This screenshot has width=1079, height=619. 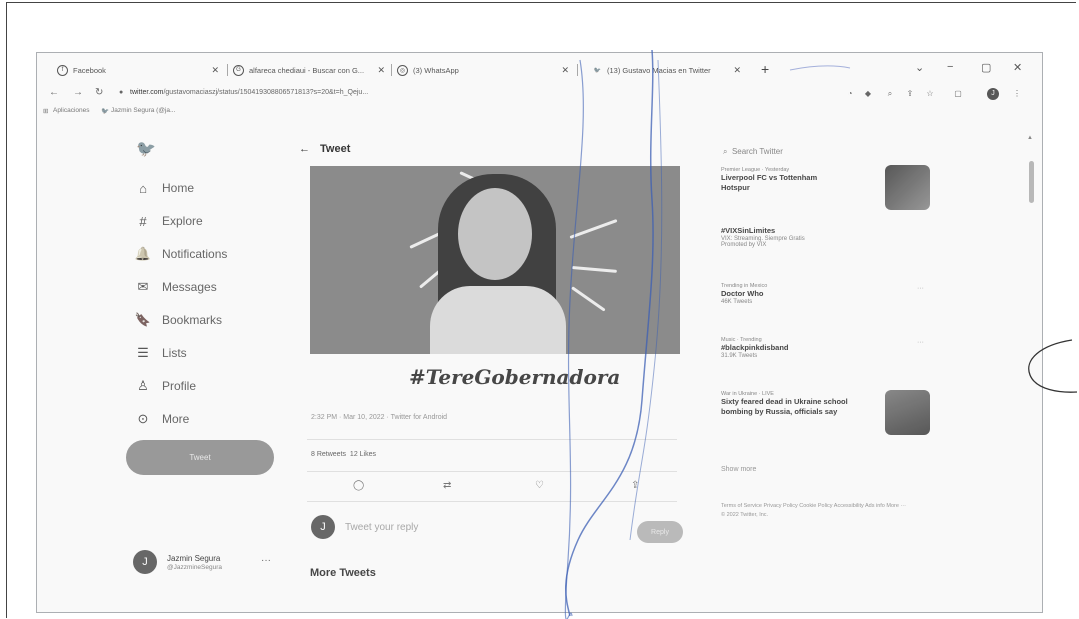 What do you see at coordinates (54, 92) in the screenshot?
I see `back-icon: ←` at bounding box center [54, 92].